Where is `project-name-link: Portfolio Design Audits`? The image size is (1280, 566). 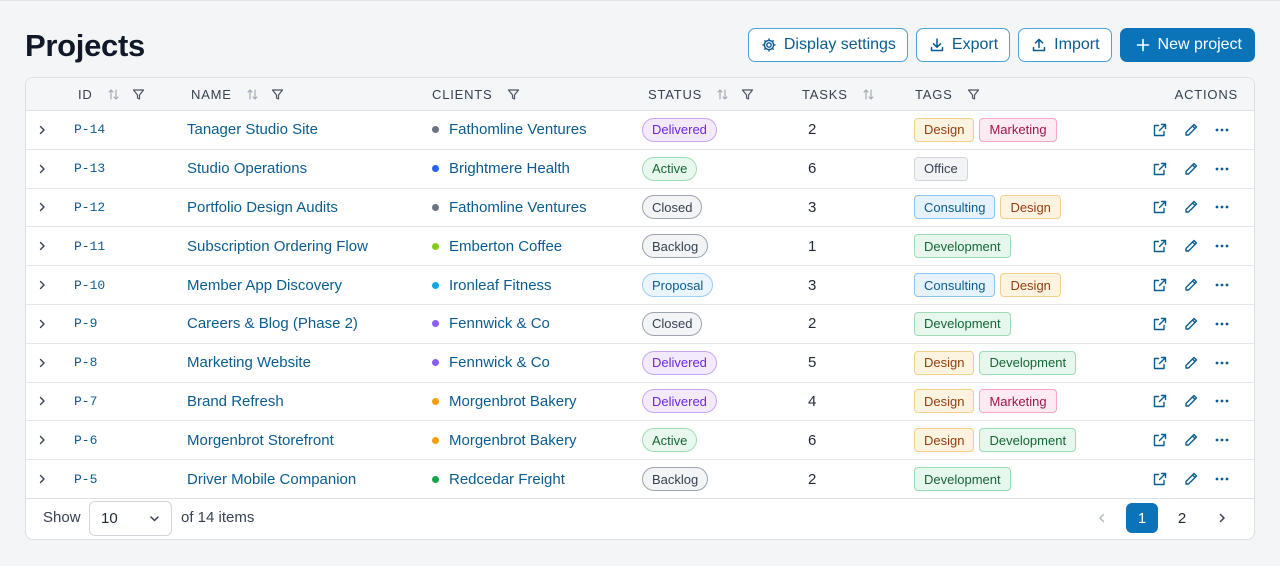 project-name-link: Portfolio Design Audits is located at coordinates (262, 208).